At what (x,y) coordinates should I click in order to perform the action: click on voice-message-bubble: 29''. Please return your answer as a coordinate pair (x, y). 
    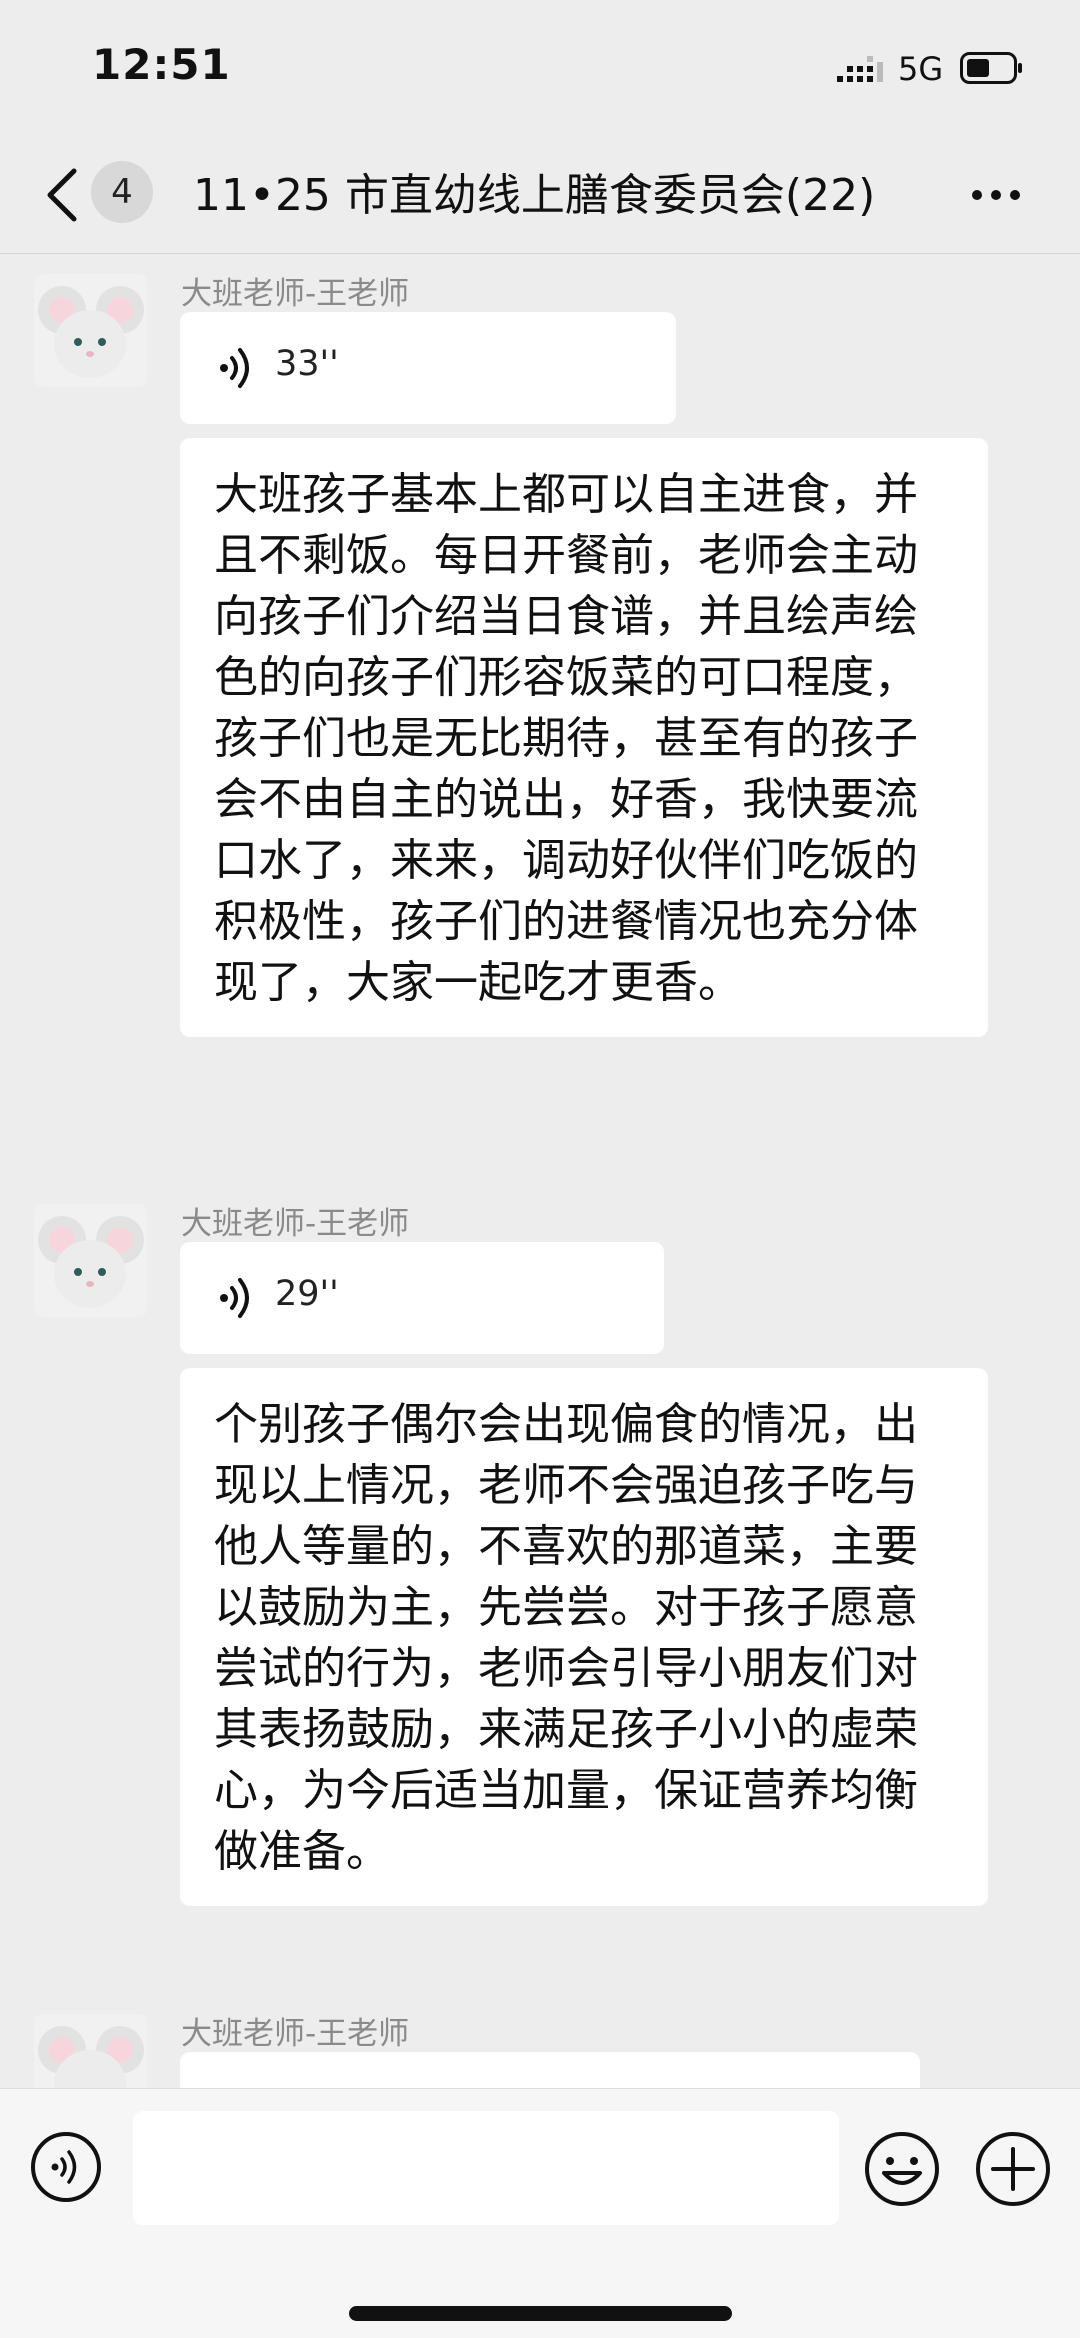
    Looking at the image, I should click on (422, 1298).